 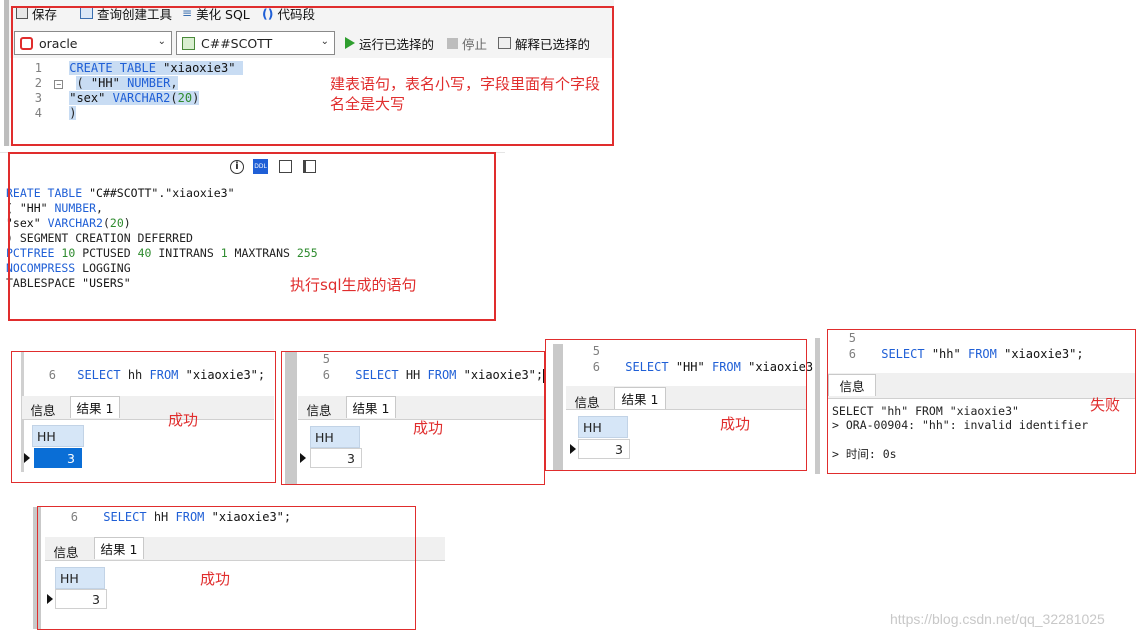 I want to click on highlight-box-panel3, so click(x=676, y=405).